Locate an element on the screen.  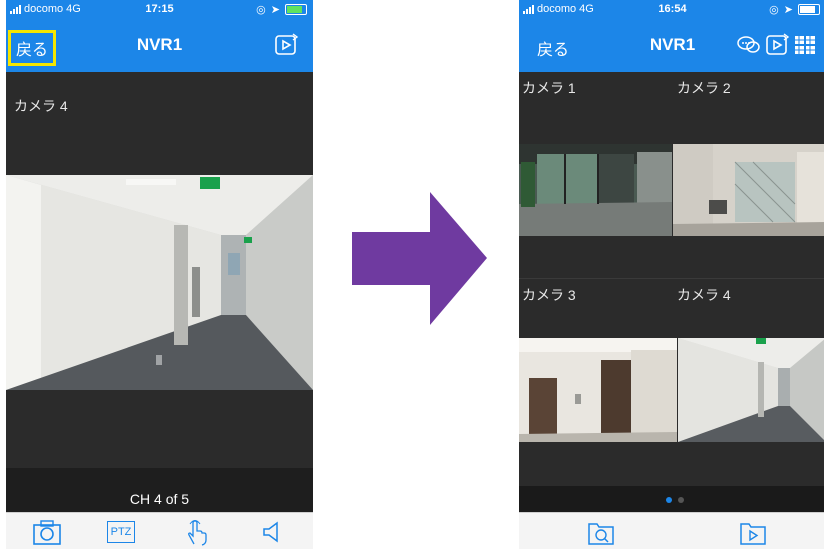
chat-icon is located at coordinates (749, 45).